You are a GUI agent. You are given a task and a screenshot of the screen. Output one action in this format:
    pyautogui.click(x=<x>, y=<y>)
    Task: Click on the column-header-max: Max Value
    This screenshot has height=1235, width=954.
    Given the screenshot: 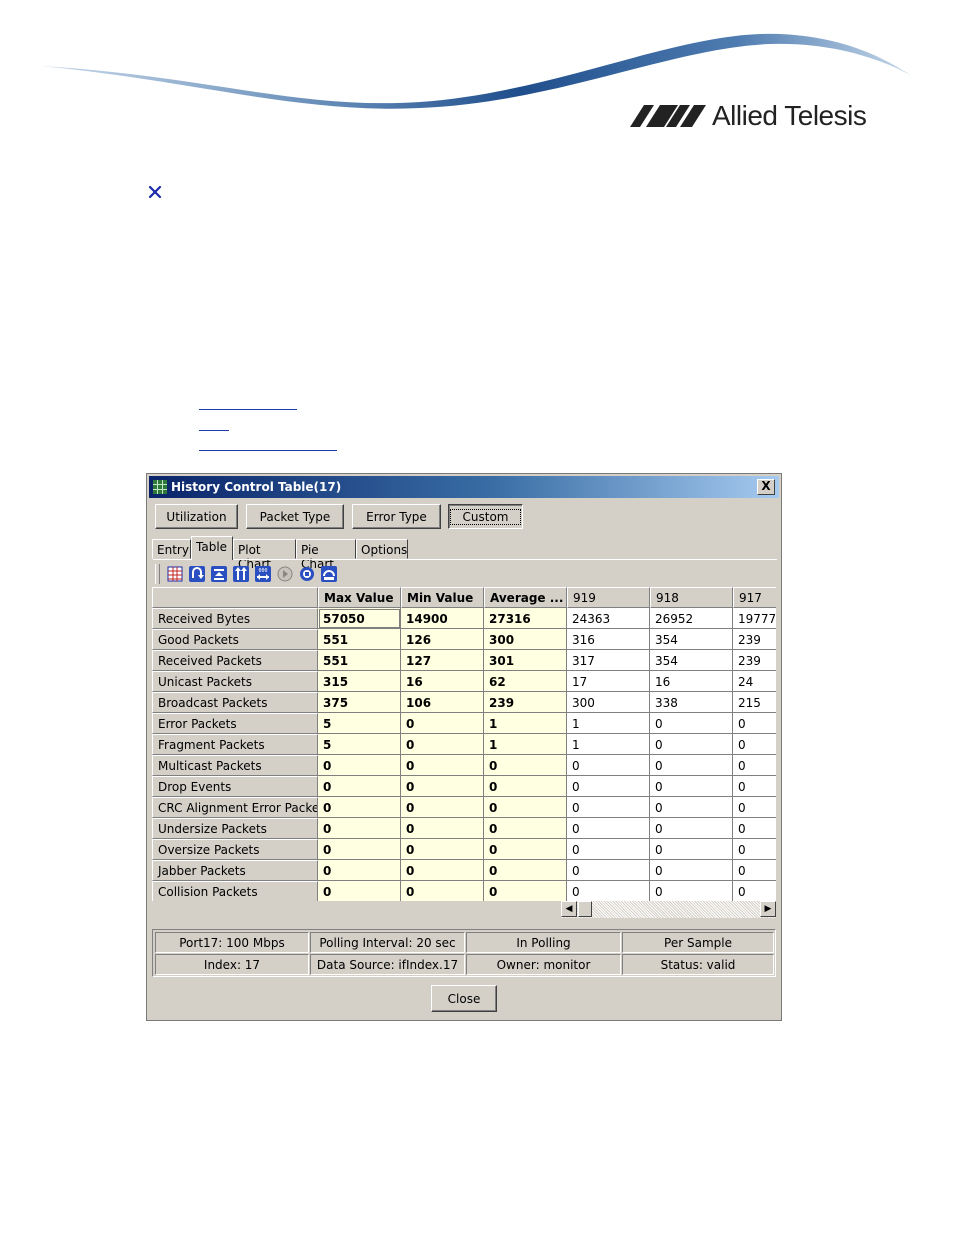 What is the action you would take?
    pyautogui.click(x=359, y=597)
    